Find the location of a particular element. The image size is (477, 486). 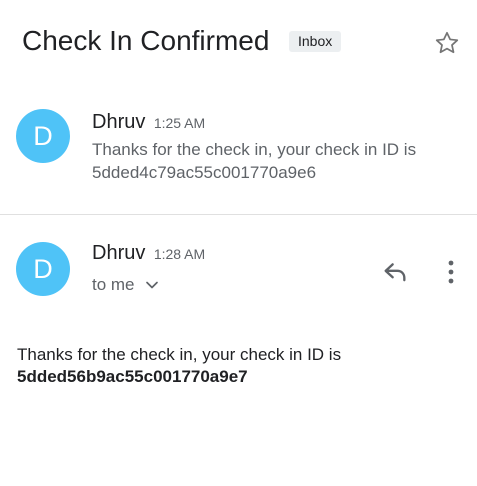

check-in-id: 5dded56b9ac55c001770a9e7 is located at coordinates (132, 376).